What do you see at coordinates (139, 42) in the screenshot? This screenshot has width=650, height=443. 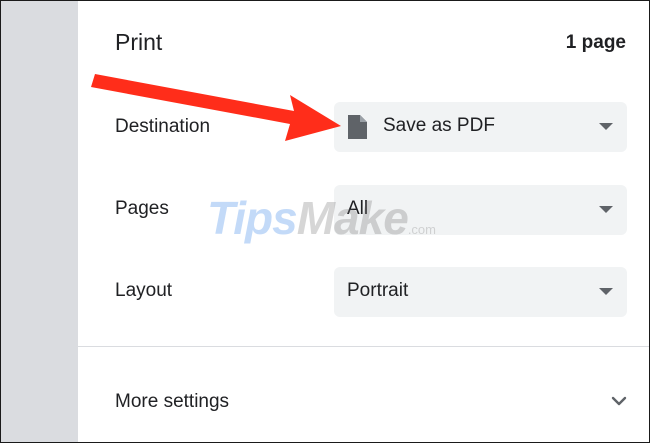 I see `page-title: Print` at bounding box center [139, 42].